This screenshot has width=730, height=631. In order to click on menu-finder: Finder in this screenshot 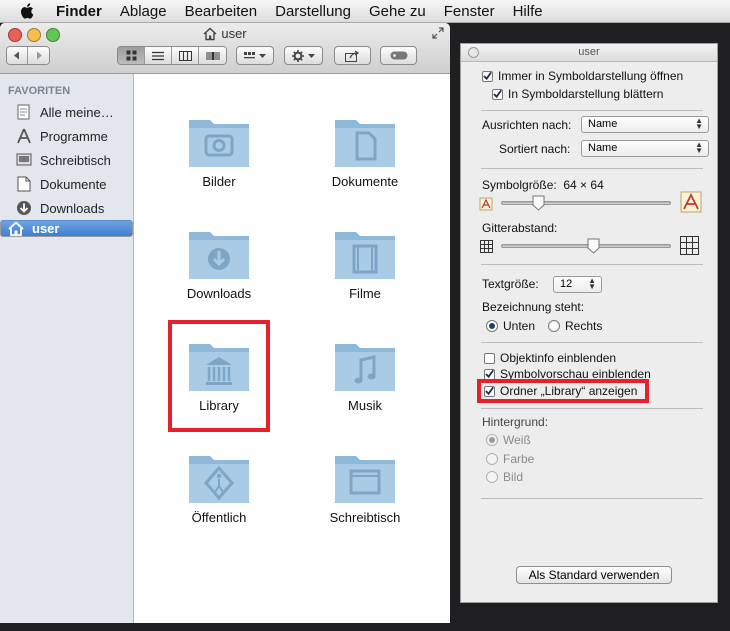, I will do `click(79, 11)`.